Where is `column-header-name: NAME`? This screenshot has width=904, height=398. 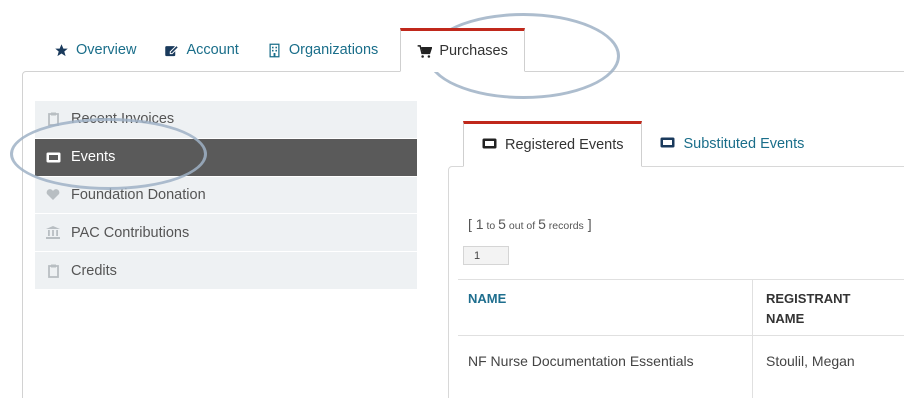
column-header-name: NAME is located at coordinates (487, 299).